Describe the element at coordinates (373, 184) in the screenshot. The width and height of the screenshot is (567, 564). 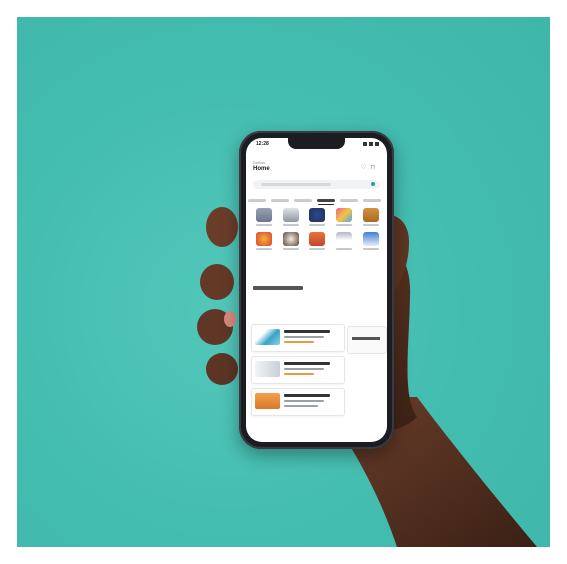
I see `search-icon` at that location.